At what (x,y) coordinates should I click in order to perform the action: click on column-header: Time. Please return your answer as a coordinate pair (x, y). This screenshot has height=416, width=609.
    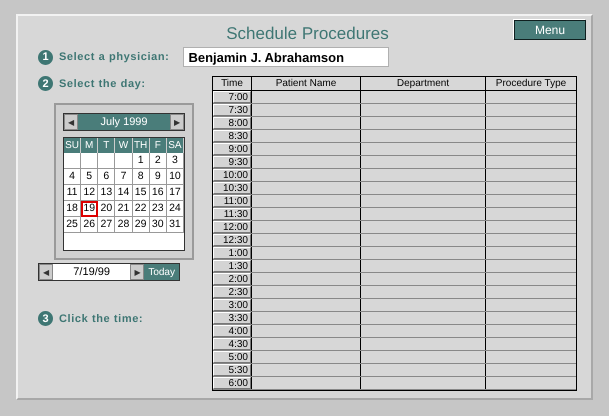
    Looking at the image, I should click on (232, 83).